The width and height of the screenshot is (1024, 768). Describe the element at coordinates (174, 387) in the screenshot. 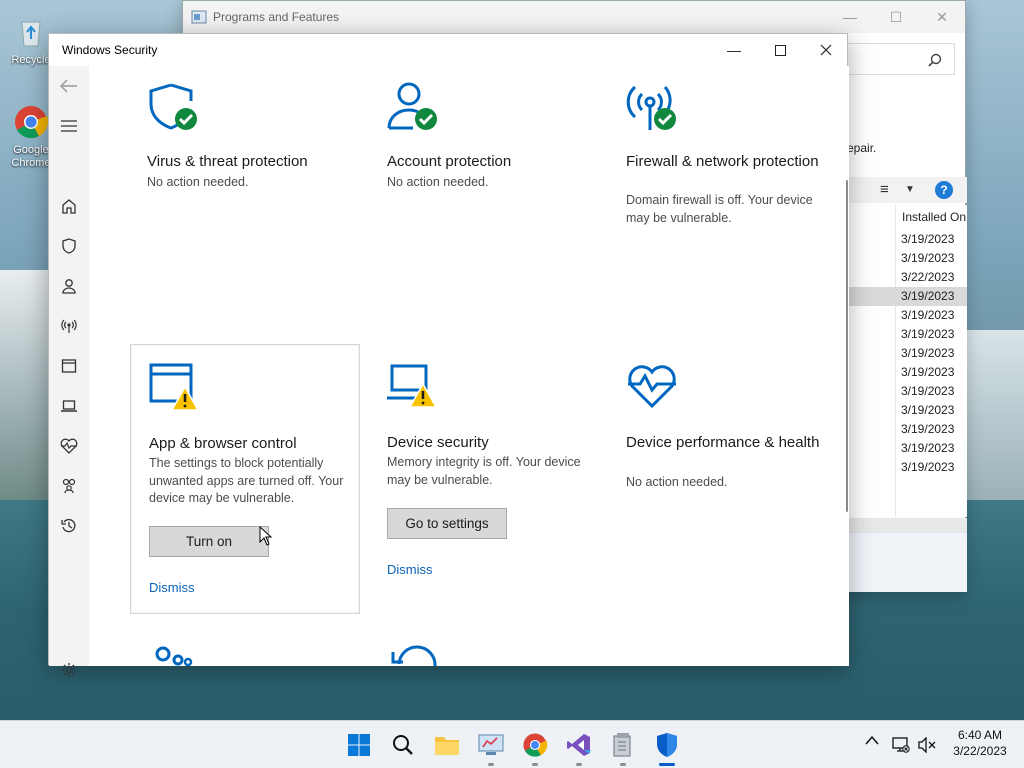

I see `browser-warning-icon` at that location.